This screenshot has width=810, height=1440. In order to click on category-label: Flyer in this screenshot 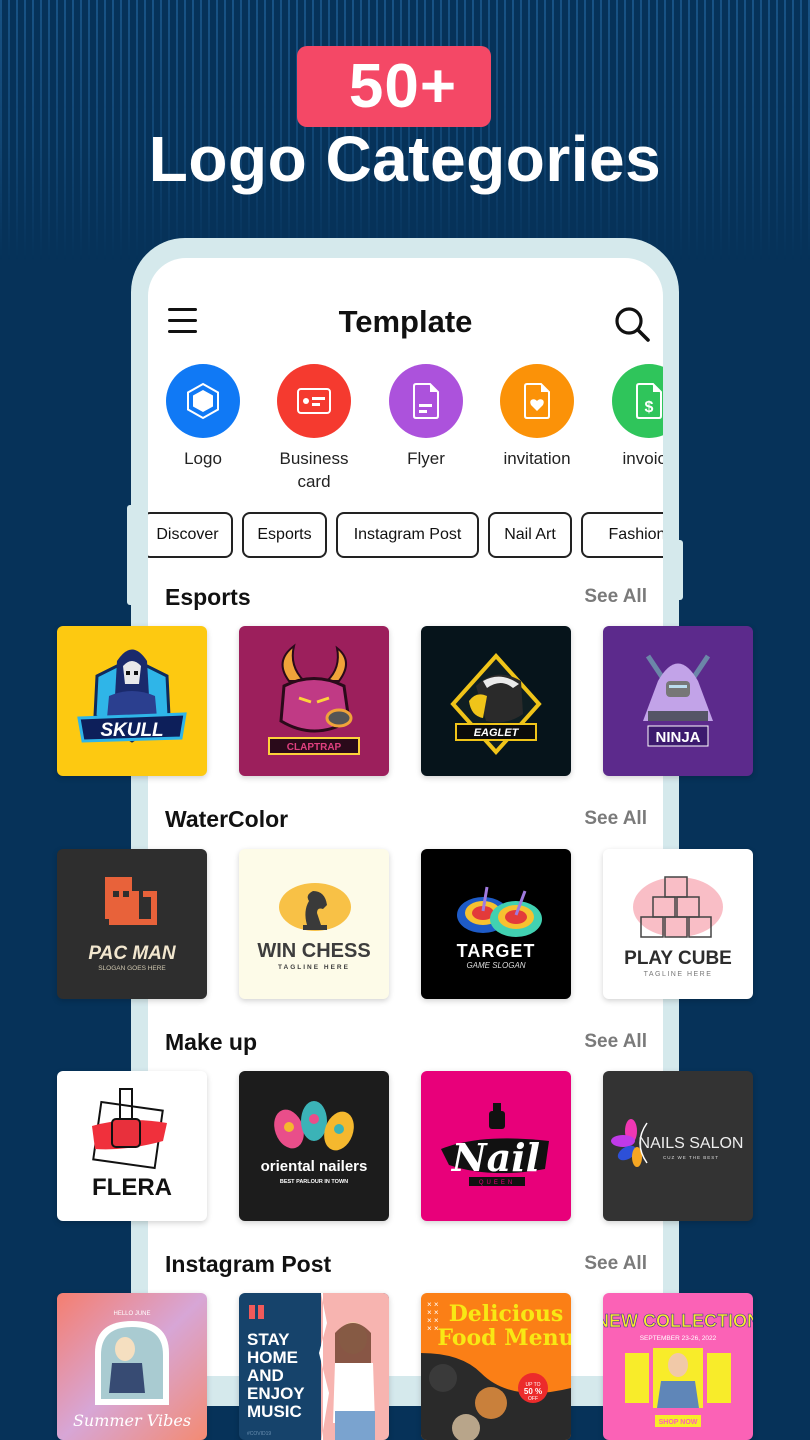, I will do `click(426, 458)`.